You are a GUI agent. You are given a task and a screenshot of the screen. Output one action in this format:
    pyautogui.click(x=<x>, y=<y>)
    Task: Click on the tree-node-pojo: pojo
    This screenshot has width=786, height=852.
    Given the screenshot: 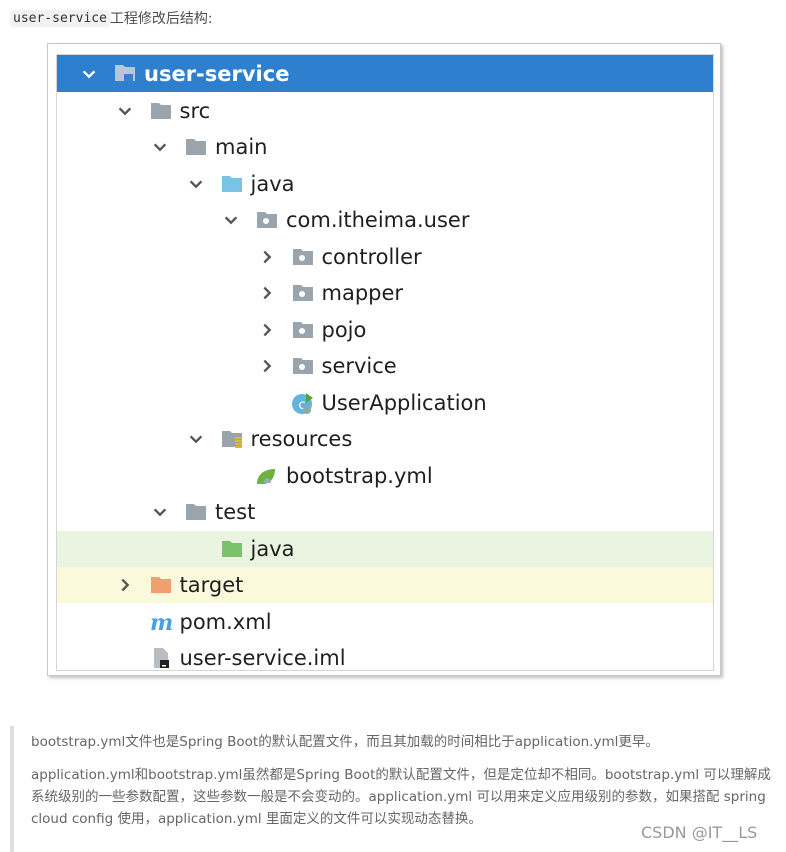 What is the action you would take?
    pyautogui.click(x=385, y=330)
    